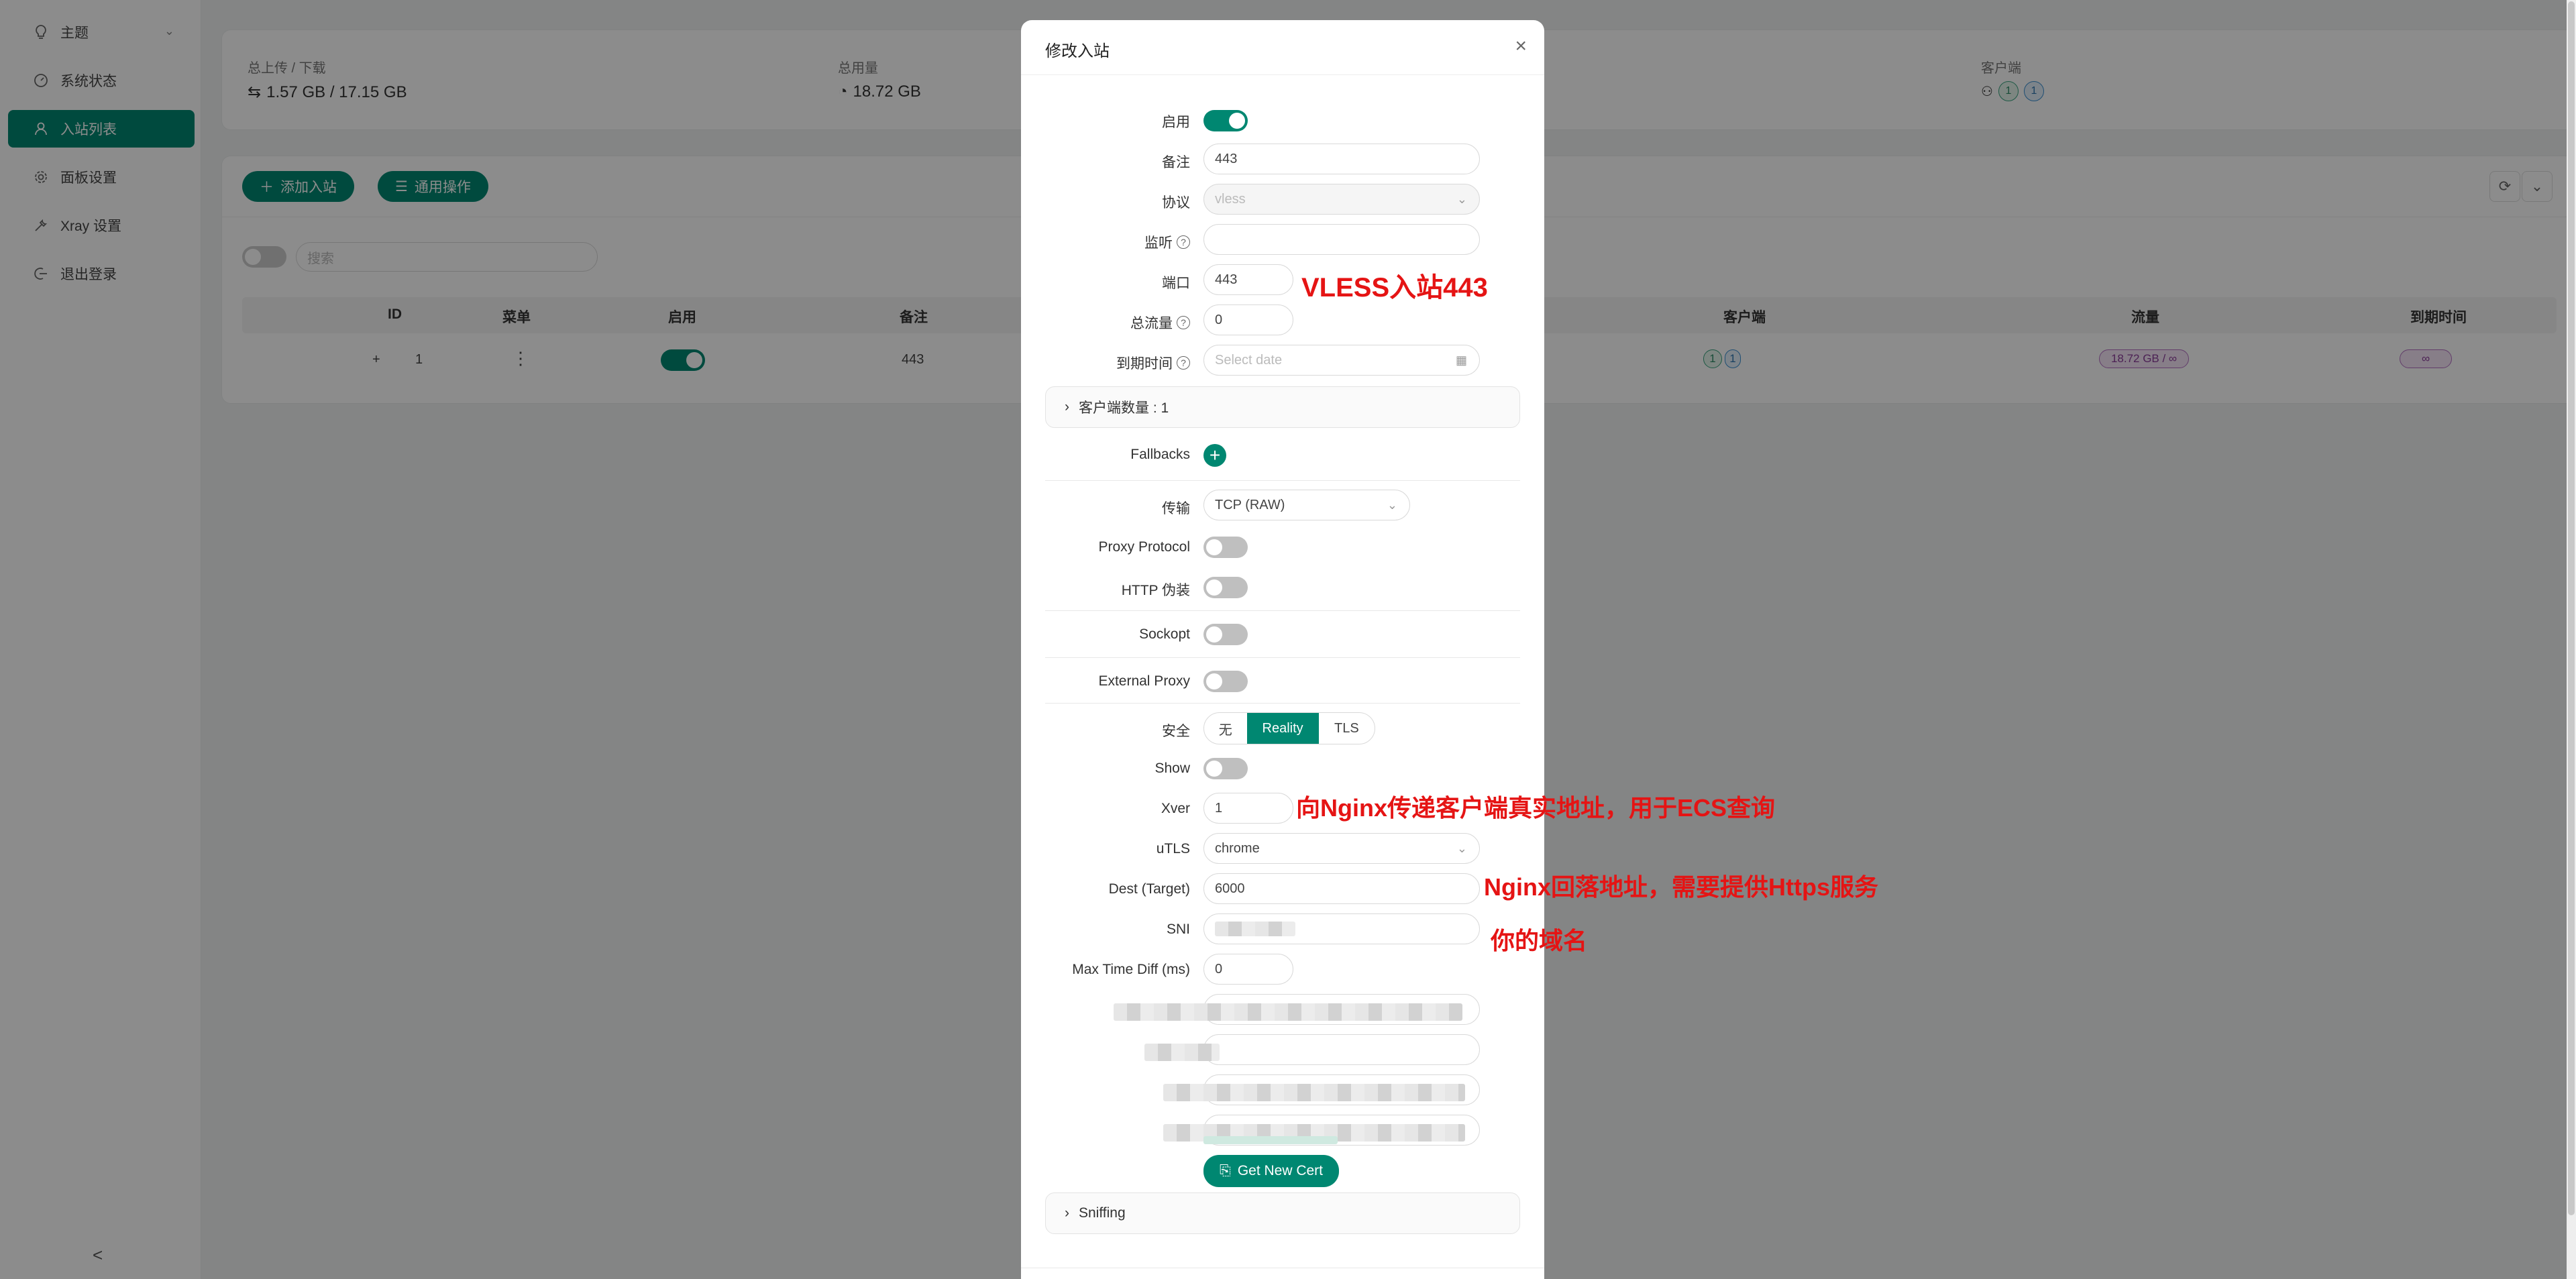 This screenshot has width=2576, height=1279. Describe the element at coordinates (1225, 768) in the screenshot. I see `show-toggle` at that location.